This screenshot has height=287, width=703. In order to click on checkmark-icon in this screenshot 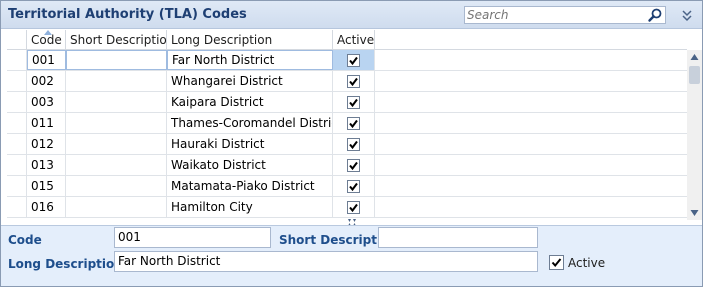, I will do `click(556, 263)`.